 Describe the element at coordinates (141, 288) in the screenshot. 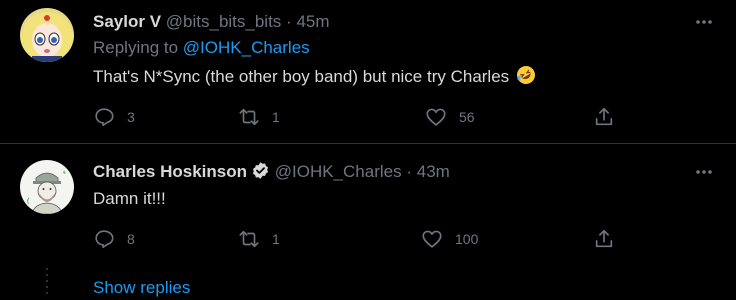

I see `show-replies-link: Show replies` at that location.